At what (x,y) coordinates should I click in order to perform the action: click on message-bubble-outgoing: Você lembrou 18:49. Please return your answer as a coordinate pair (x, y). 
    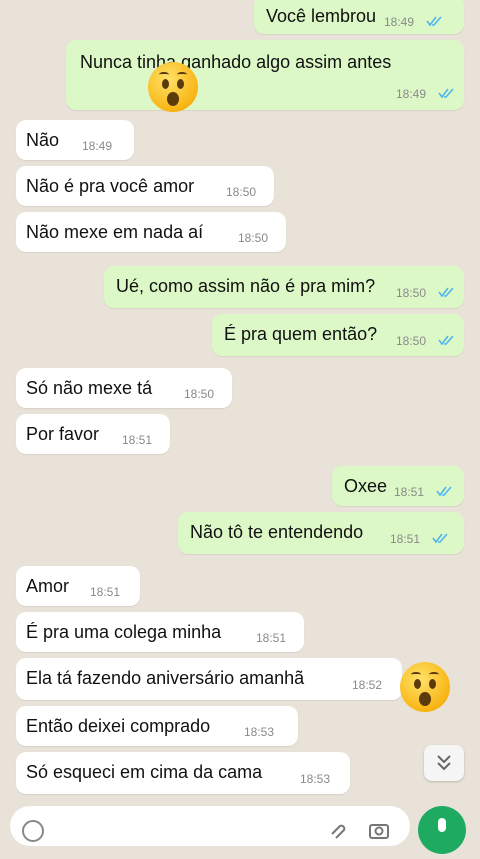
    Looking at the image, I should click on (359, 17).